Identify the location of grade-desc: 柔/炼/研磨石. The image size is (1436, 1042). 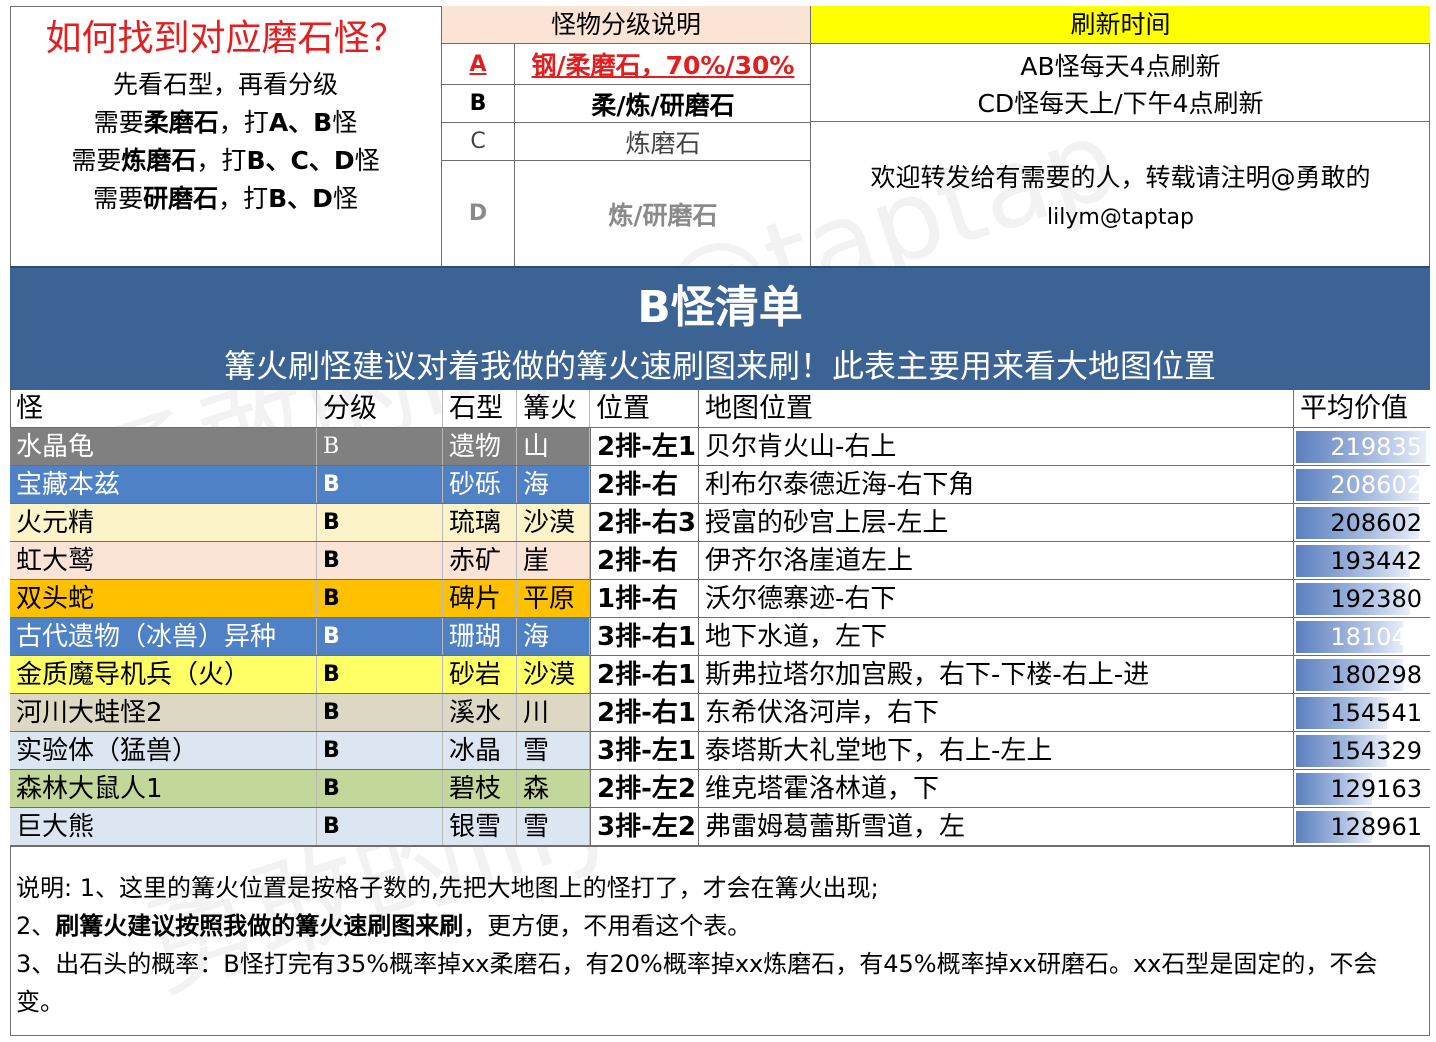
(663, 105).